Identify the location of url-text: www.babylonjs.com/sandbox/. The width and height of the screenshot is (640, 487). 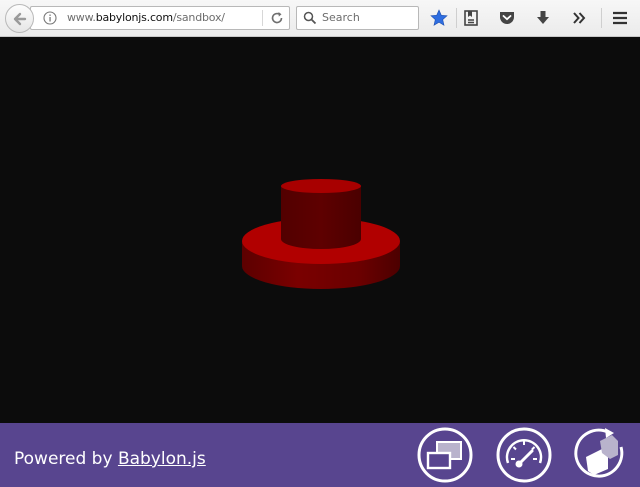
(146, 17).